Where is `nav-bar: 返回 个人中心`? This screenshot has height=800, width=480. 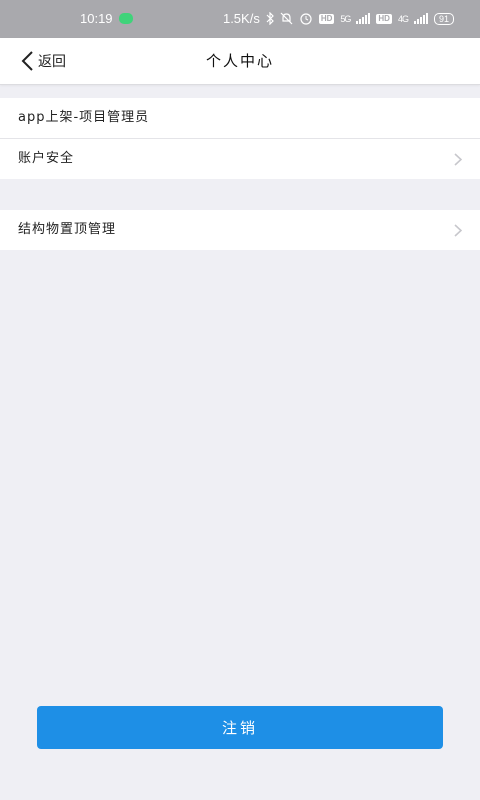 nav-bar: 返回 个人中心 is located at coordinates (240, 61).